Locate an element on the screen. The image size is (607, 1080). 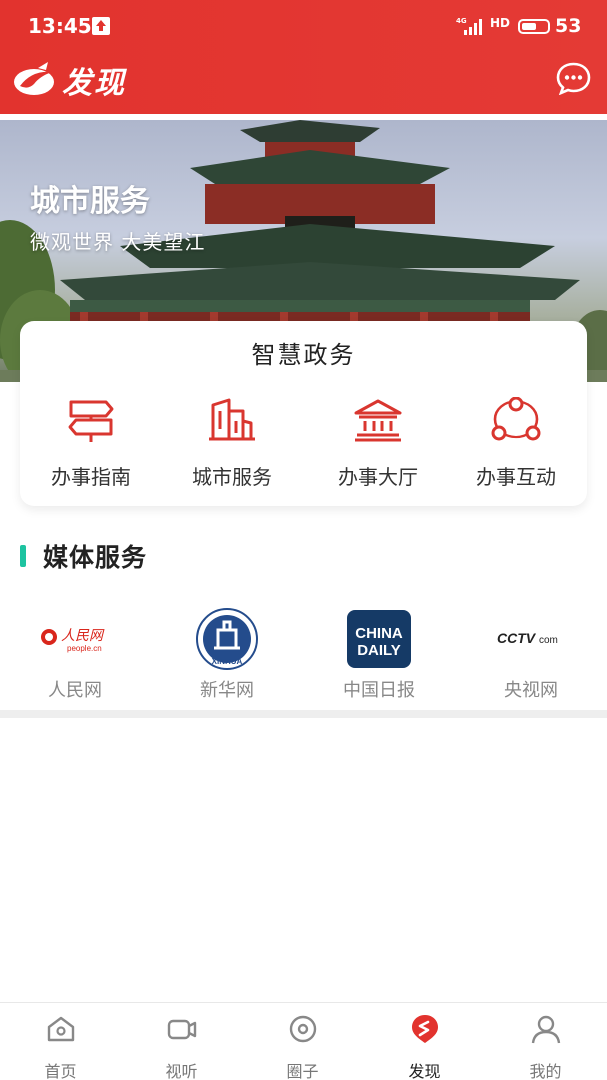
circle-icon is located at coordinates (302, 1029).